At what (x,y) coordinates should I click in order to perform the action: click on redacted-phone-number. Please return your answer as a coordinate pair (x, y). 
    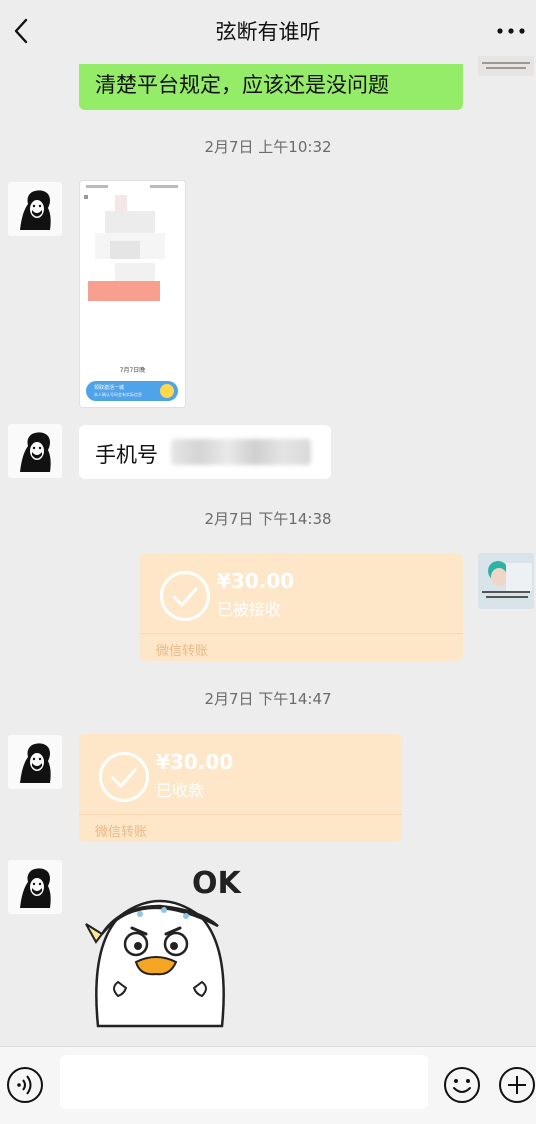
    Looking at the image, I should click on (241, 452).